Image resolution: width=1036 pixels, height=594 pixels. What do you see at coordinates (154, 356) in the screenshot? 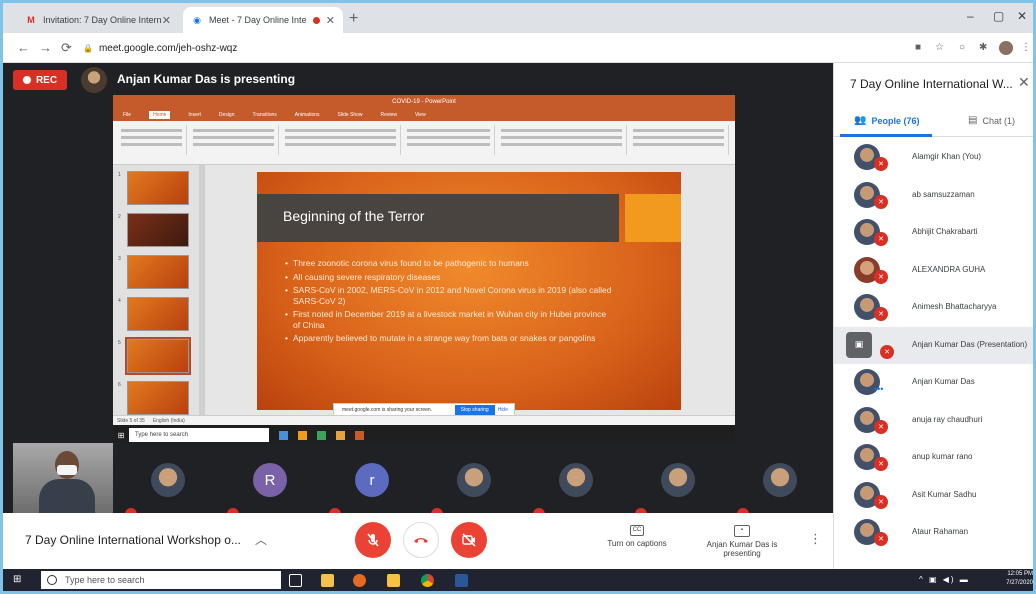
I see `slide-thumbnail-selected: 5` at bounding box center [154, 356].